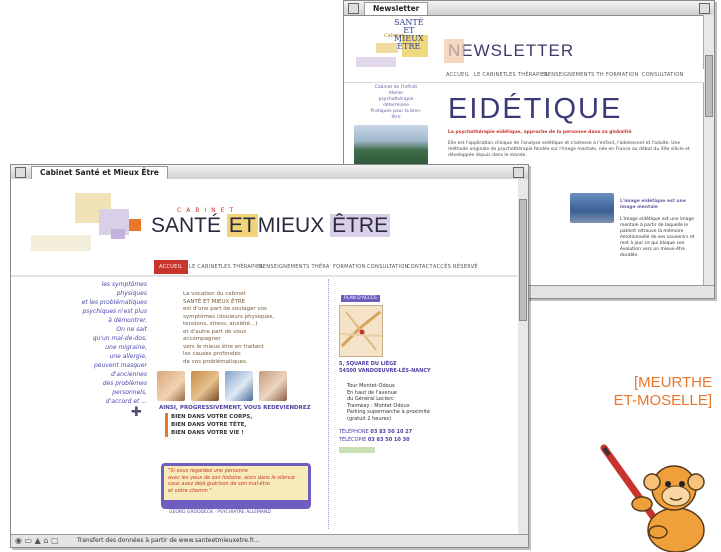  I want to click on phone-line: TÉLÉPHONE 03 83 50 10 27, so click(375, 432).